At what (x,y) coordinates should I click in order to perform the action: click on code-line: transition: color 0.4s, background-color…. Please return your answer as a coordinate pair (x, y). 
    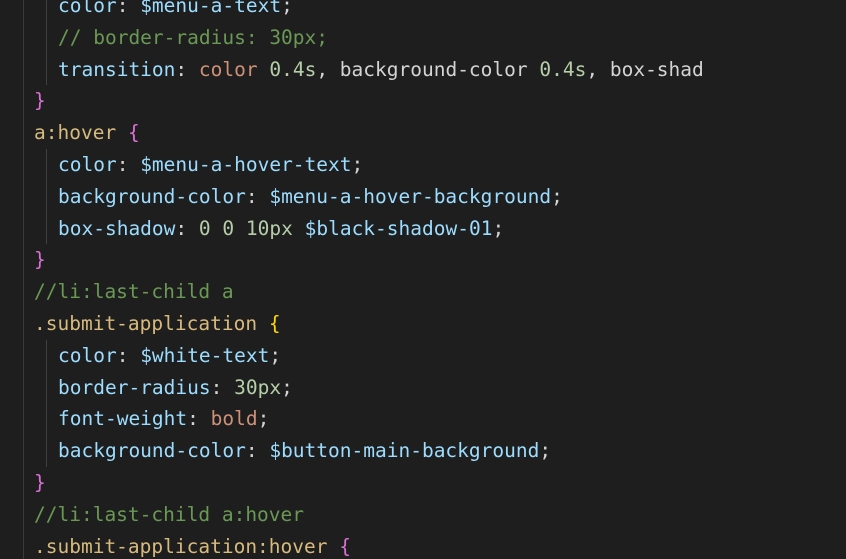
    Looking at the image, I should click on (369, 69).